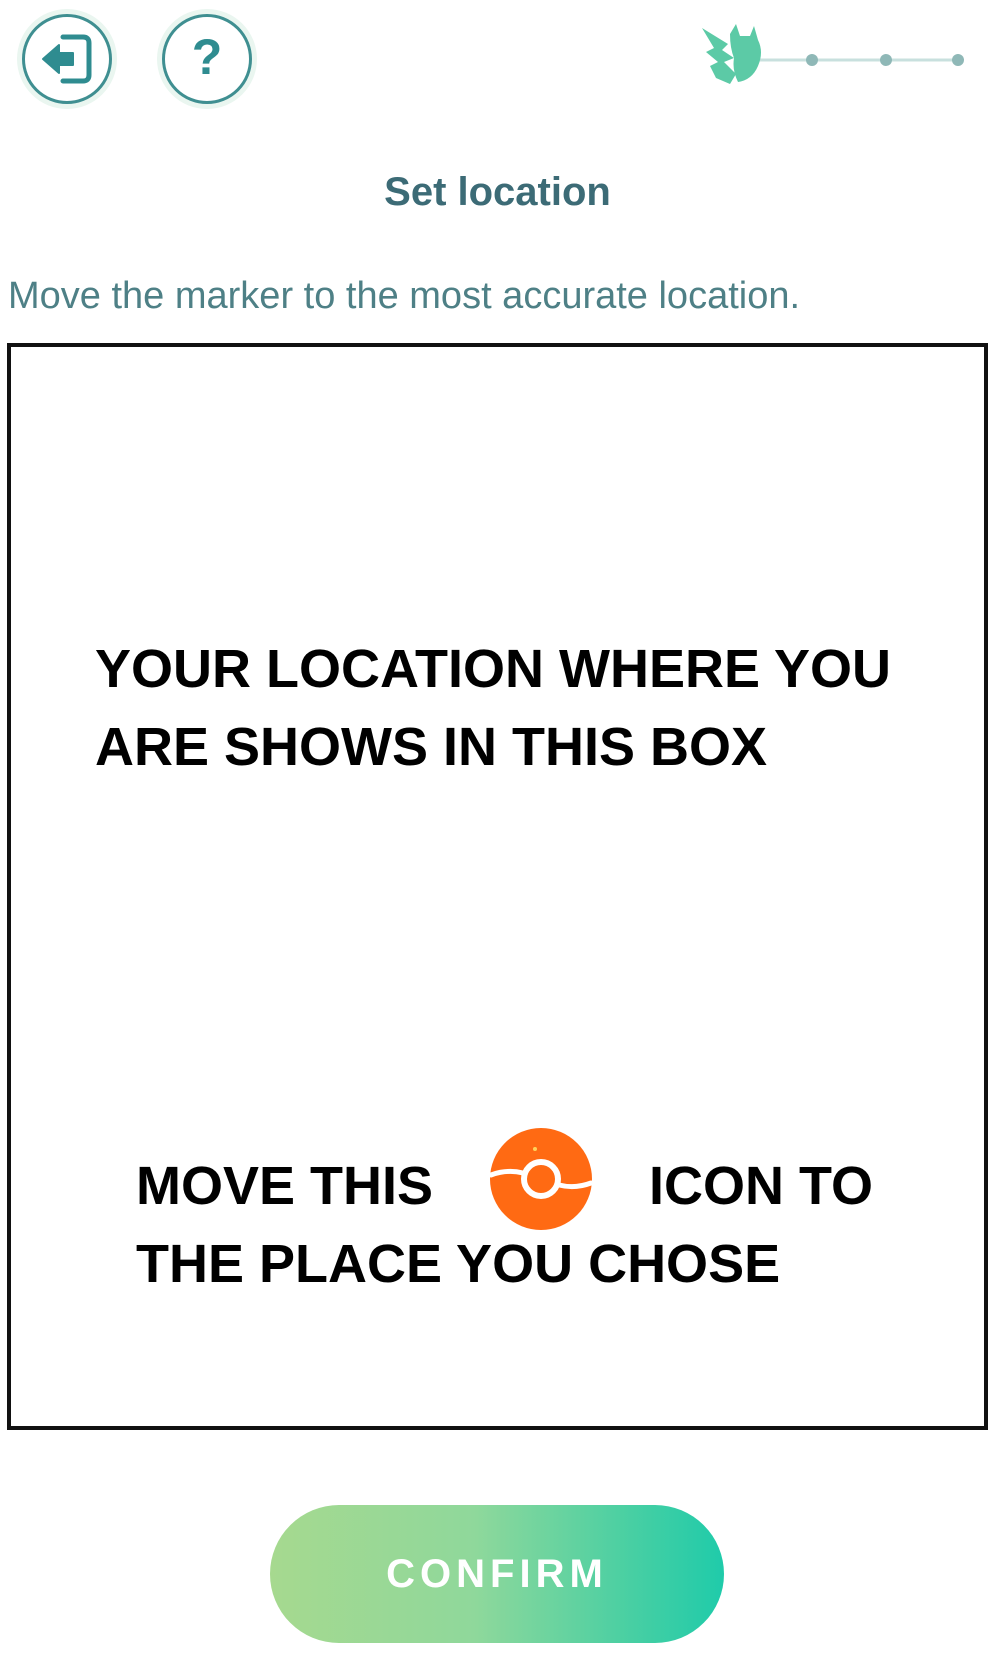 The height and width of the screenshot is (1653, 995). Describe the element at coordinates (833, 54) in the screenshot. I see `progress-tracker` at that location.